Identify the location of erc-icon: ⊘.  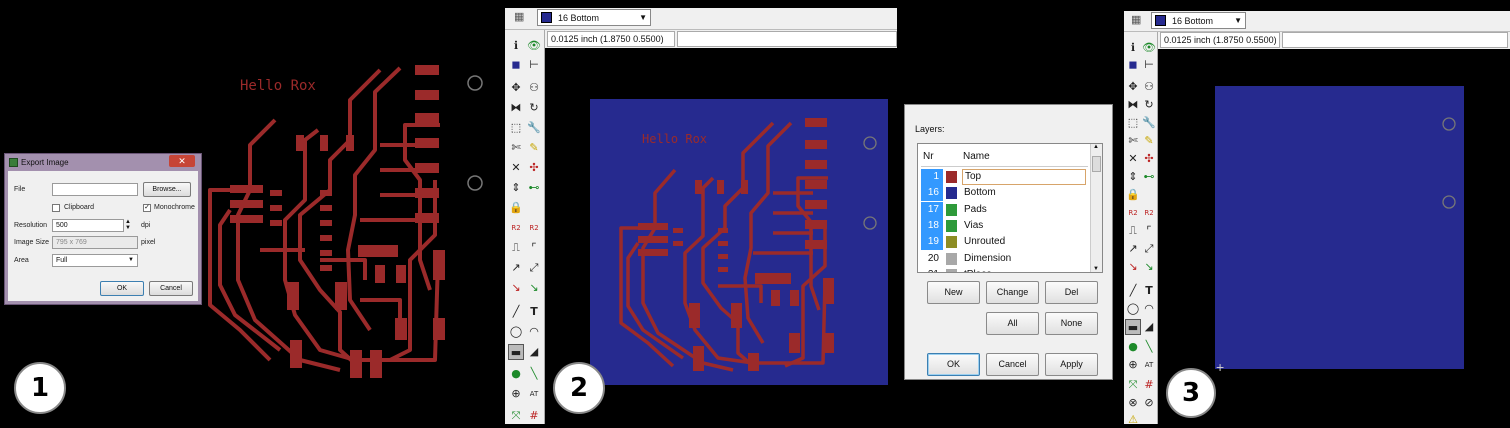
(1149, 403).